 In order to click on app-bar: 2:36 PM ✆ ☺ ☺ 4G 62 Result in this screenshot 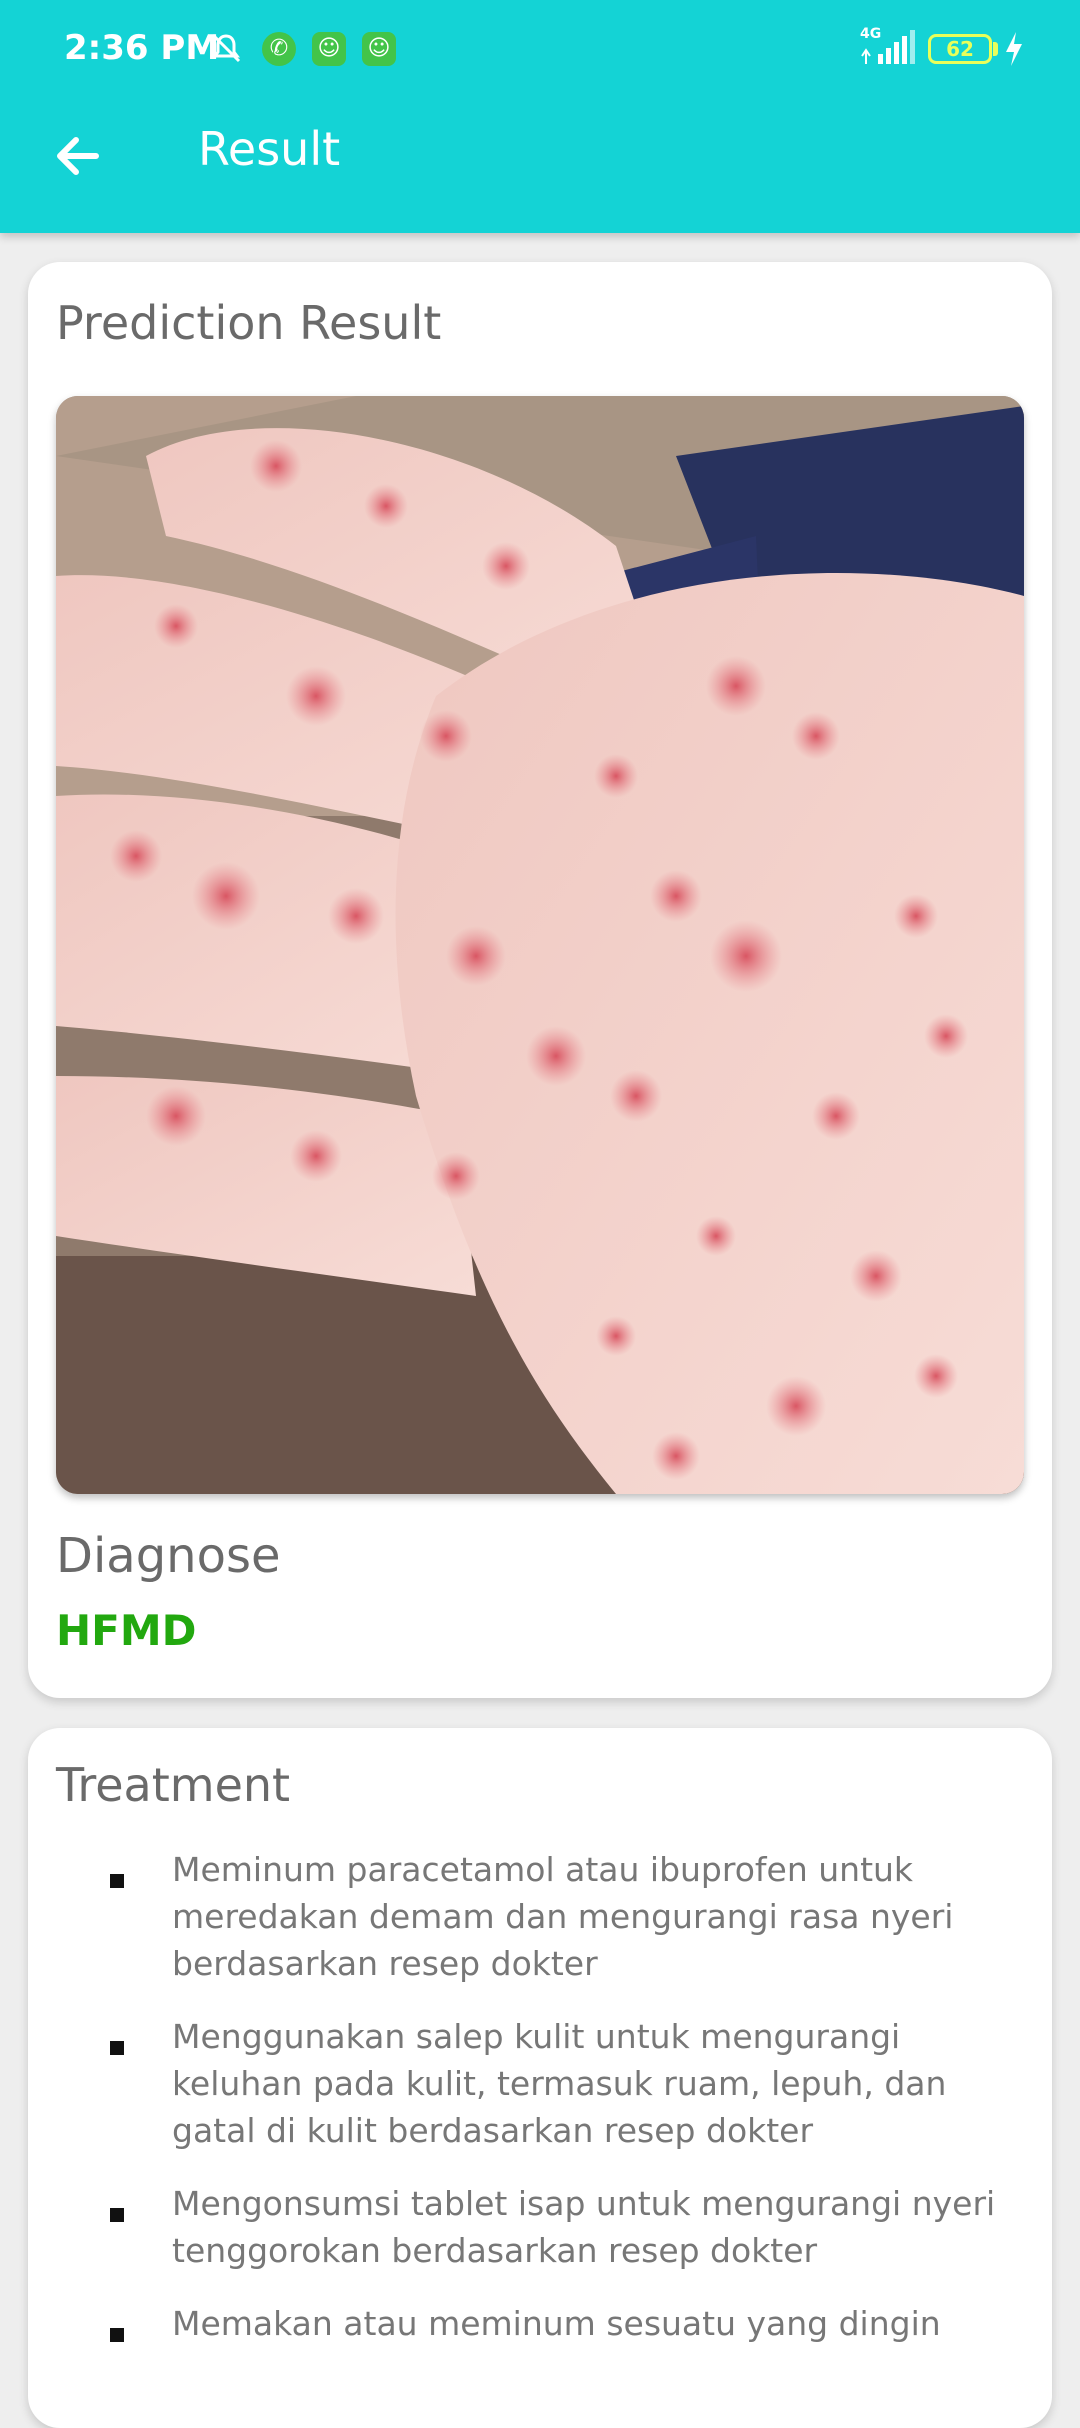, I will do `click(540, 116)`.